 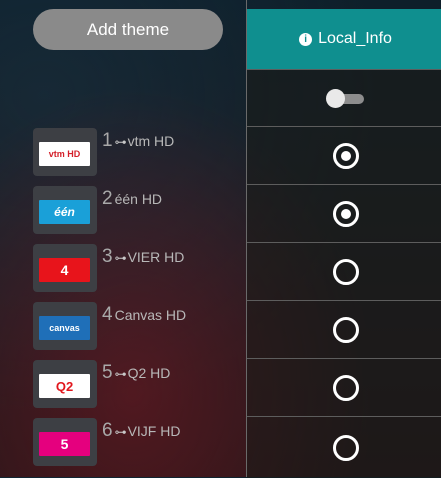 I want to click on canvas-logo: canvas, so click(x=64, y=328).